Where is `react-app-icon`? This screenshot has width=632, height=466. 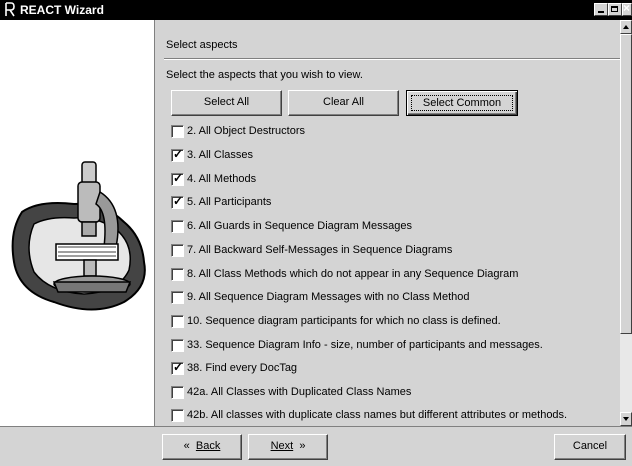
react-app-icon is located at coordinates (10, 9).